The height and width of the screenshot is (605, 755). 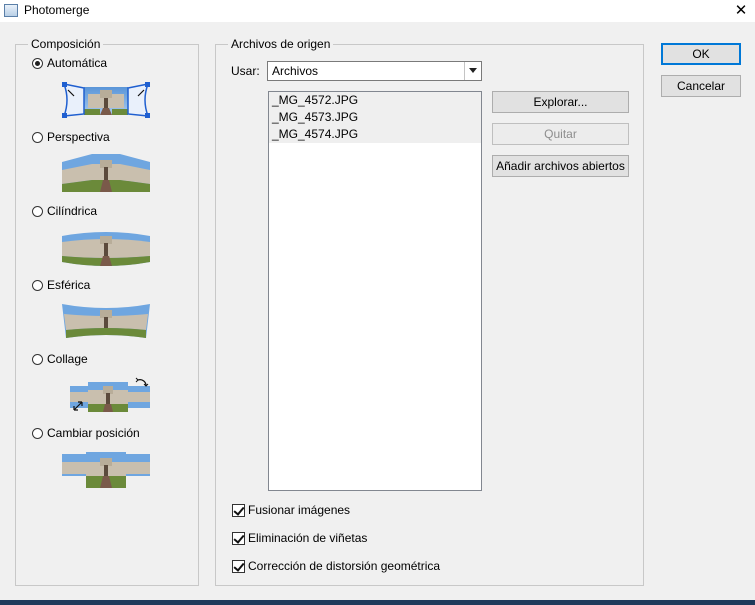 I want to click on layout-group-legend: Composición, so click(x=66, y=44).